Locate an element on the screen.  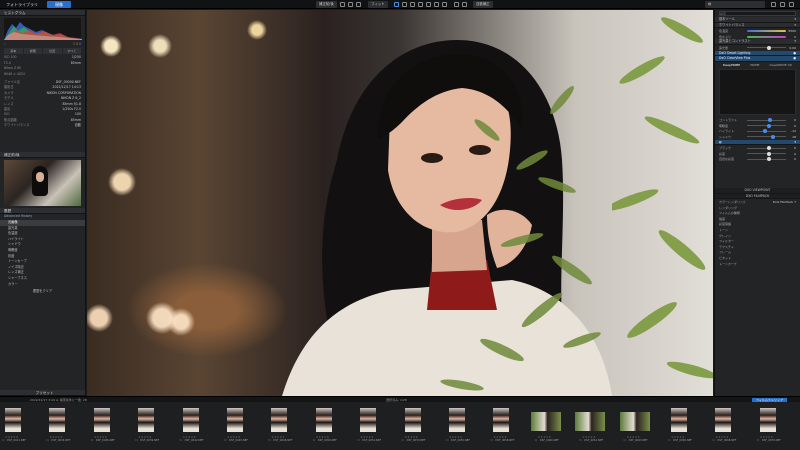
compare-button: 補正前/後 is located at coordinates (326, 4).